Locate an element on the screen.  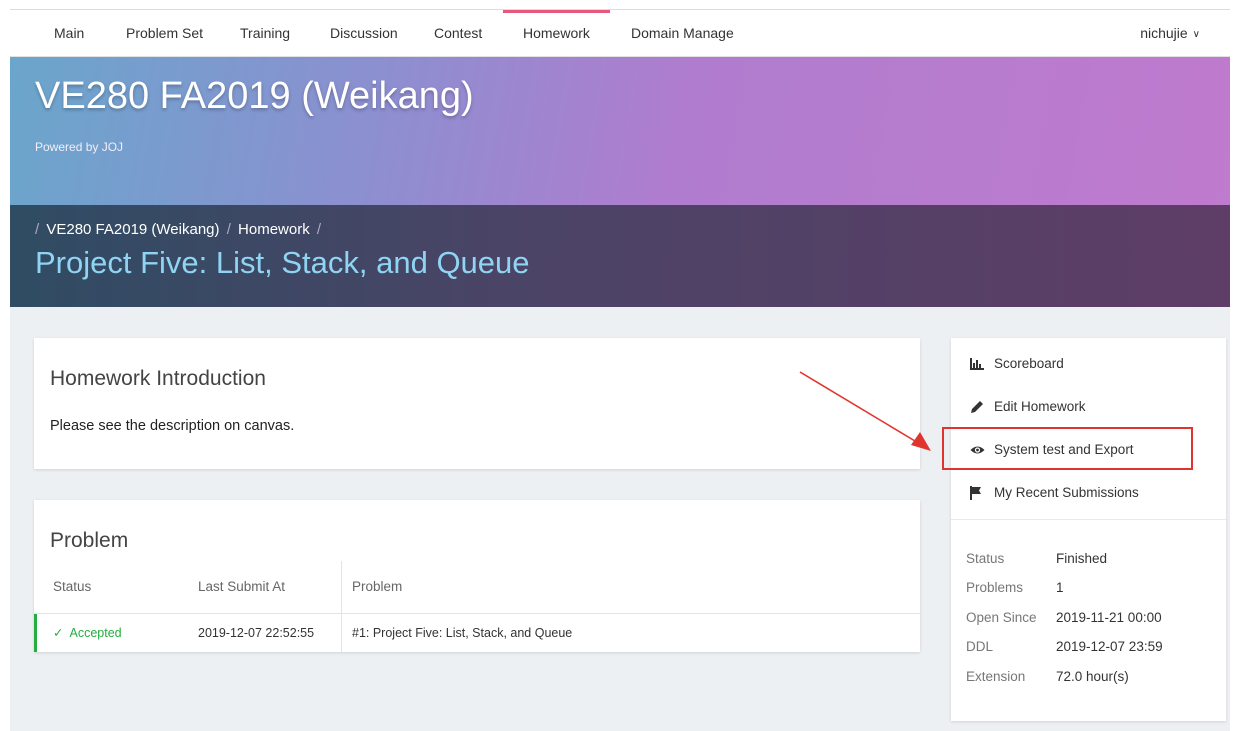
annotation-arrow-icon is located at coordinates (865, 411).